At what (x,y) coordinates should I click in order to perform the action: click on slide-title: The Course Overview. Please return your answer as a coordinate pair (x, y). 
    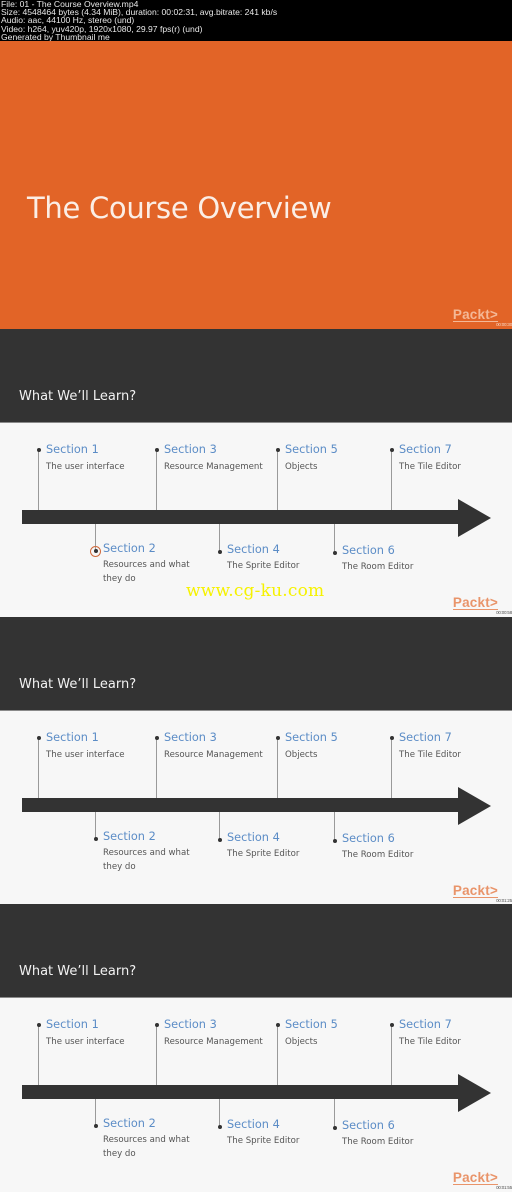
    Looking at the image, I should click on (179, 208).